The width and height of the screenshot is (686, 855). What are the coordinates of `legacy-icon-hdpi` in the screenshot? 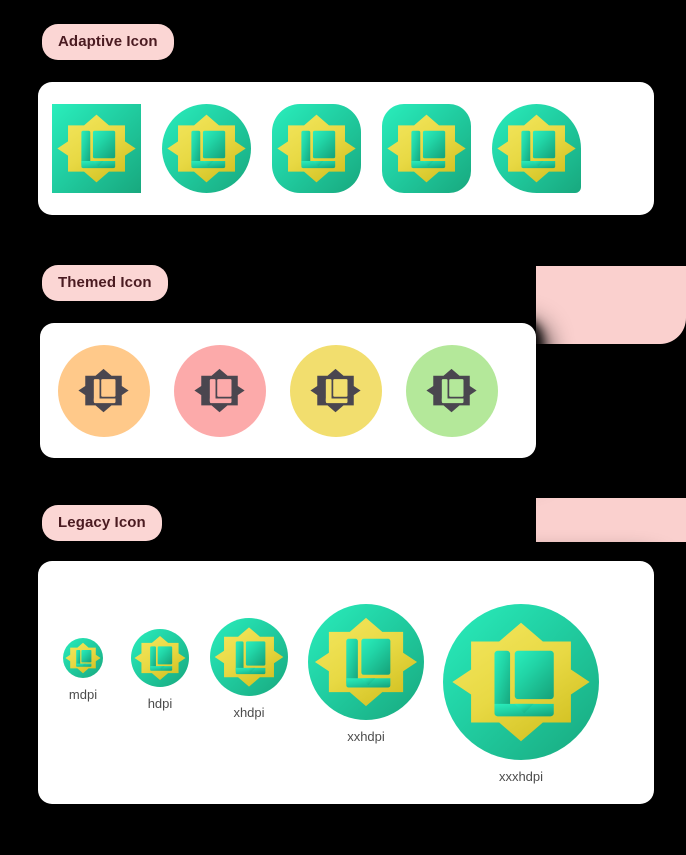 It's located at (160, 658).